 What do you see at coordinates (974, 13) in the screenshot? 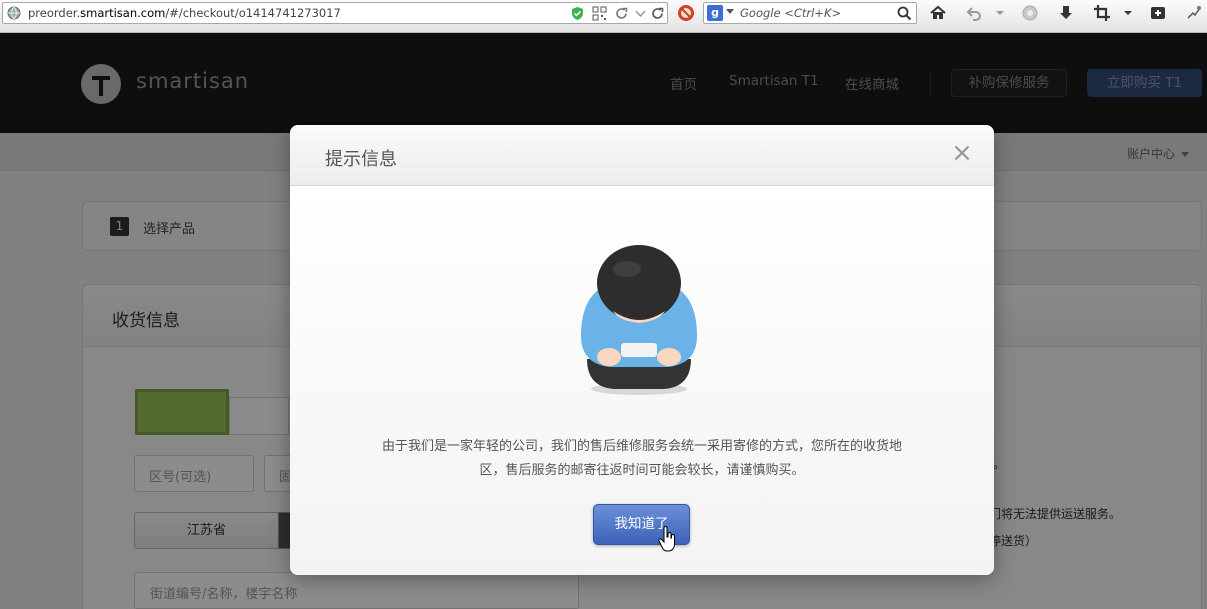
I see `undo-icon` at bounding box center [974, 13].